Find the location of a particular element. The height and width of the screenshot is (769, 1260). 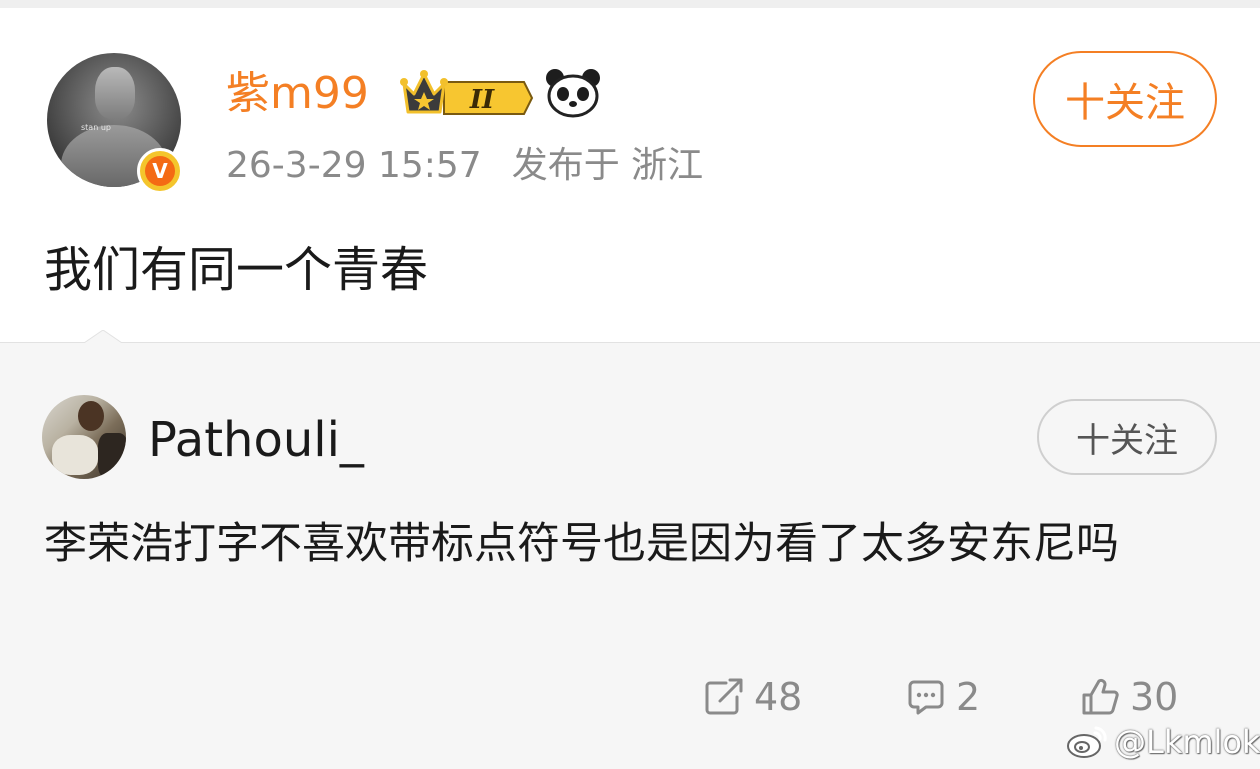

follow-button-repost-label: 十关注 is located at coordinates (1127, 440).